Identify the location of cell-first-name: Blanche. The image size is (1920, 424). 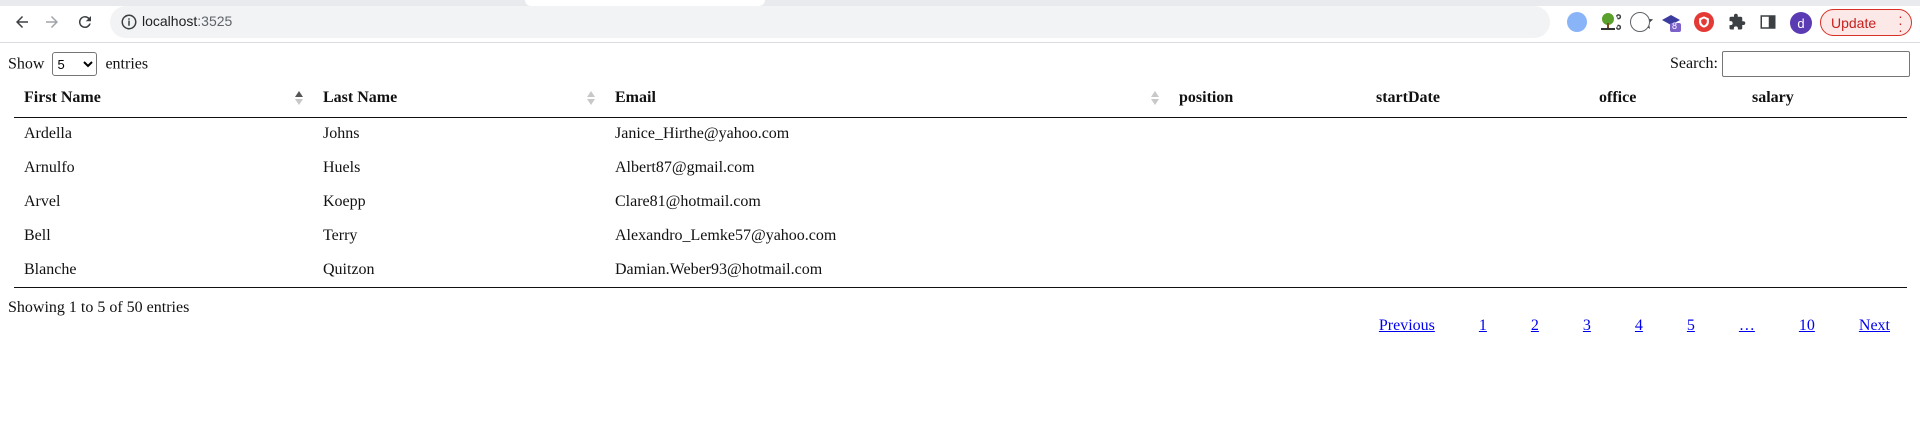
(163, 270).